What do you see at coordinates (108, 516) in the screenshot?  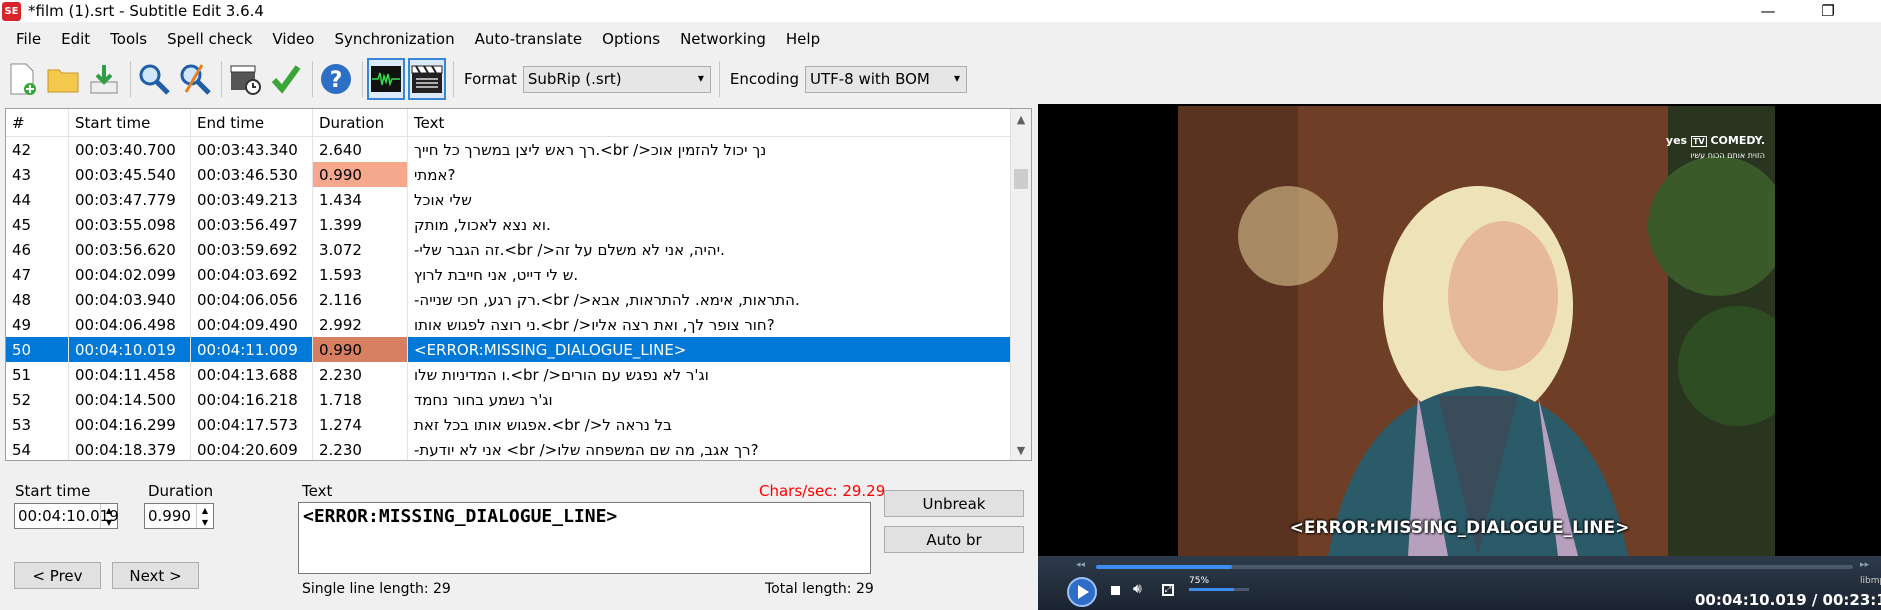 I see `start-time-spinner: ▲ ▼` at bounding box center [108, 516].